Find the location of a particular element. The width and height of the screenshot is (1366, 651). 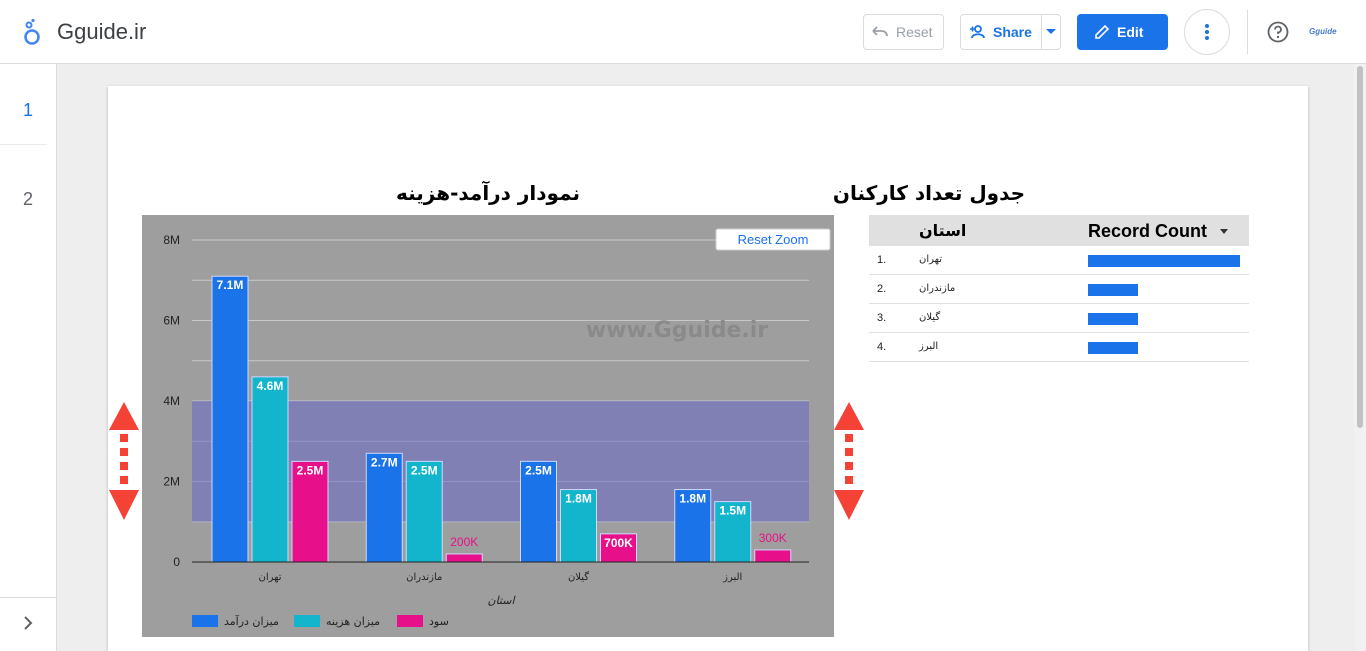

share-dropdown-button is located at coordinates (1051, 32).